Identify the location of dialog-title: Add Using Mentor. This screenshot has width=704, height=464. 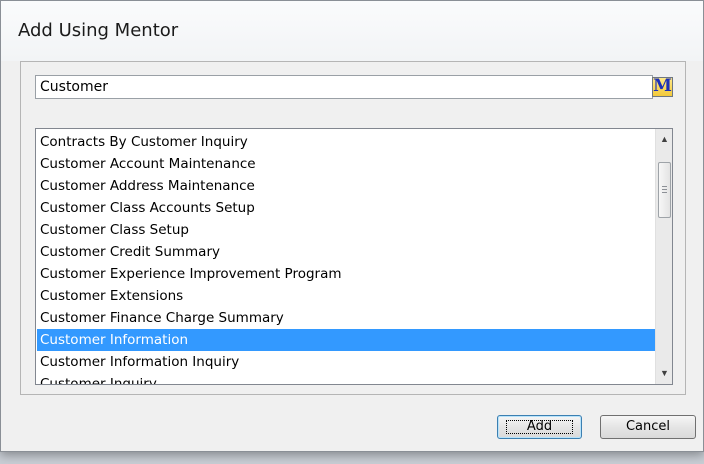
(98, 30).